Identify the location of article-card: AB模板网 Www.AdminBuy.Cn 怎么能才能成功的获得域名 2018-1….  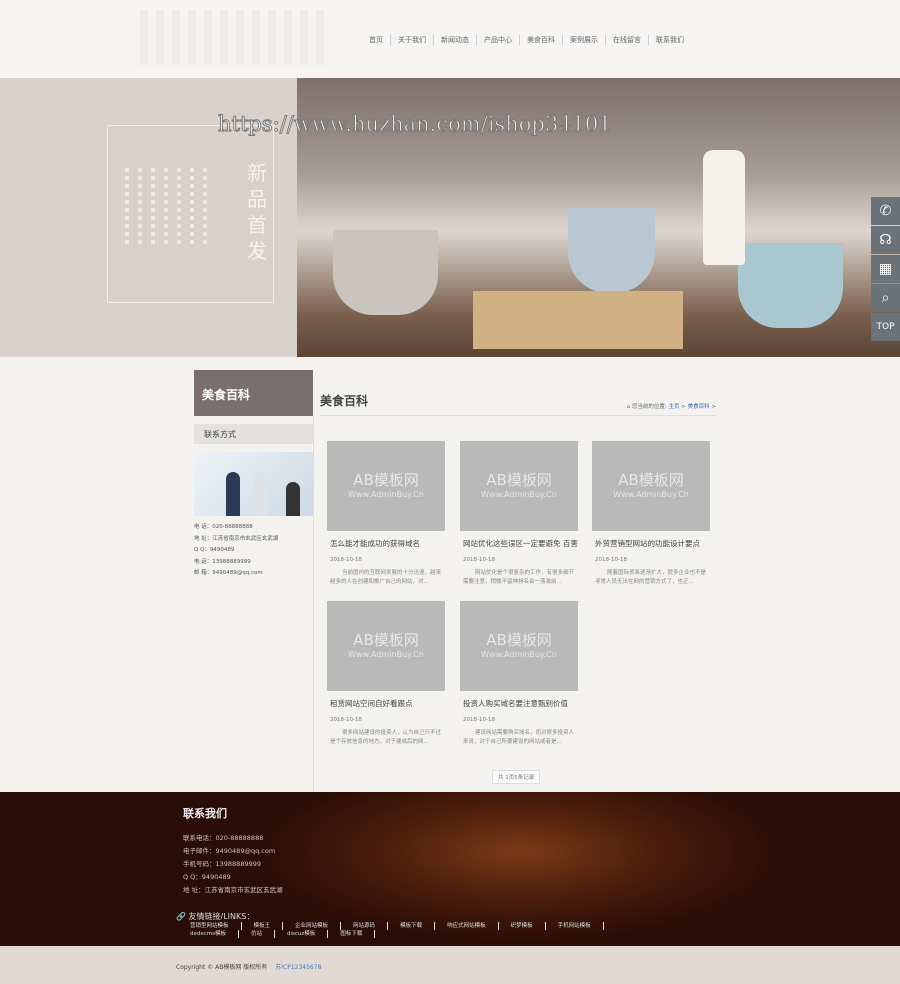
(386, 514).